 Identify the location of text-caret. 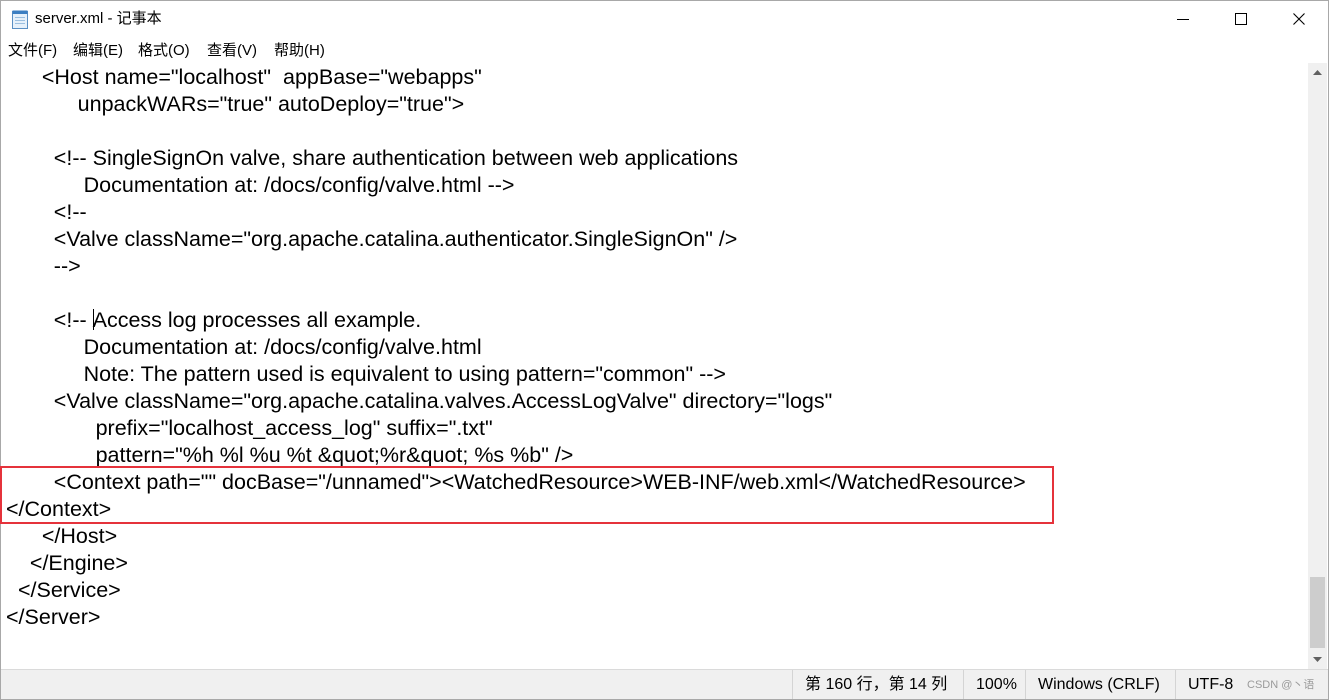
(93, 319).